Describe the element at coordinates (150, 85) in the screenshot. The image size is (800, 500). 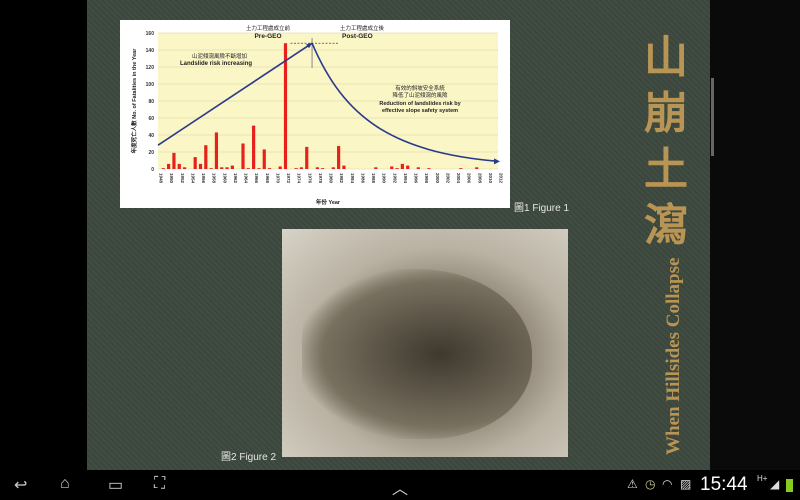
I see `y-tick-label: 100` at that location.